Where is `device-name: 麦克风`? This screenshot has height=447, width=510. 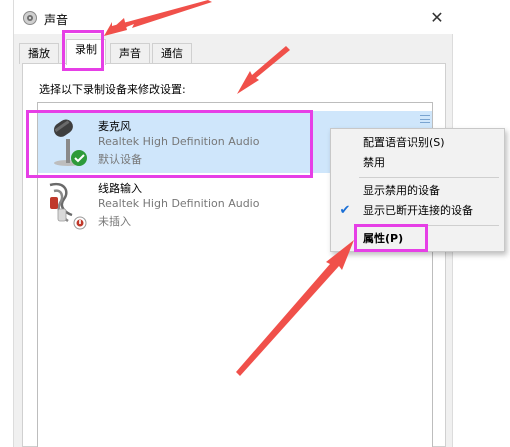 device-name: 麦克风 is located at coordinates (114, 126).